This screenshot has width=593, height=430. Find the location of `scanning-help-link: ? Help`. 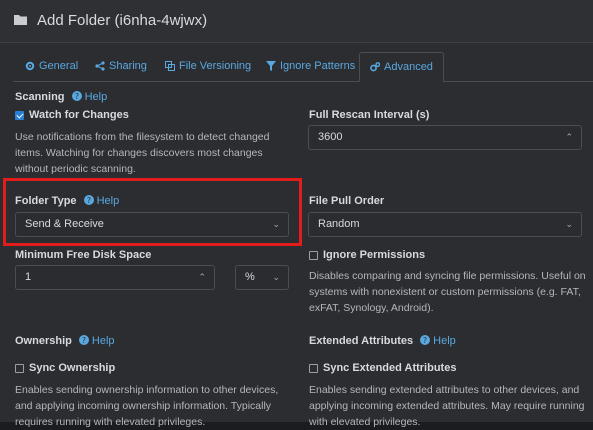

scanning-help-link: ? Help is located at coordinates (89, 97).